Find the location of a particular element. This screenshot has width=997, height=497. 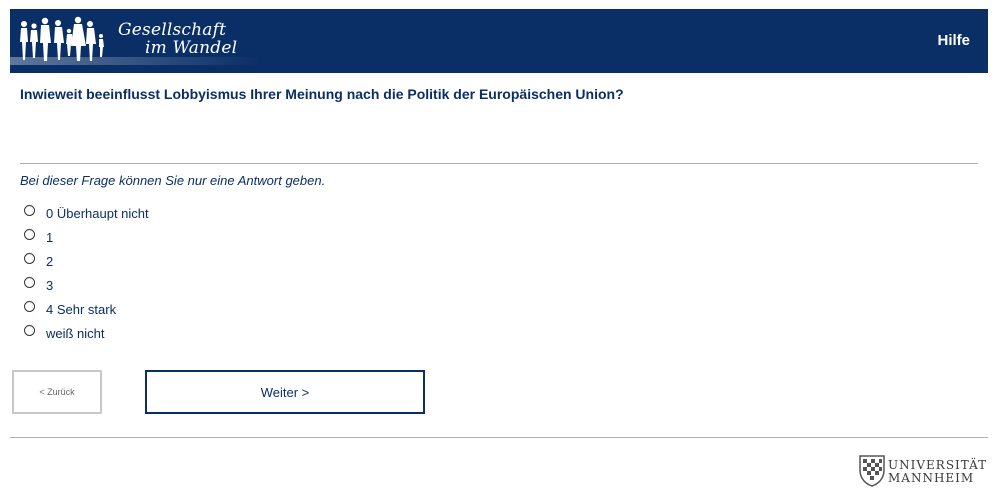

option-3: 3 is located at coordinates (86, 285).